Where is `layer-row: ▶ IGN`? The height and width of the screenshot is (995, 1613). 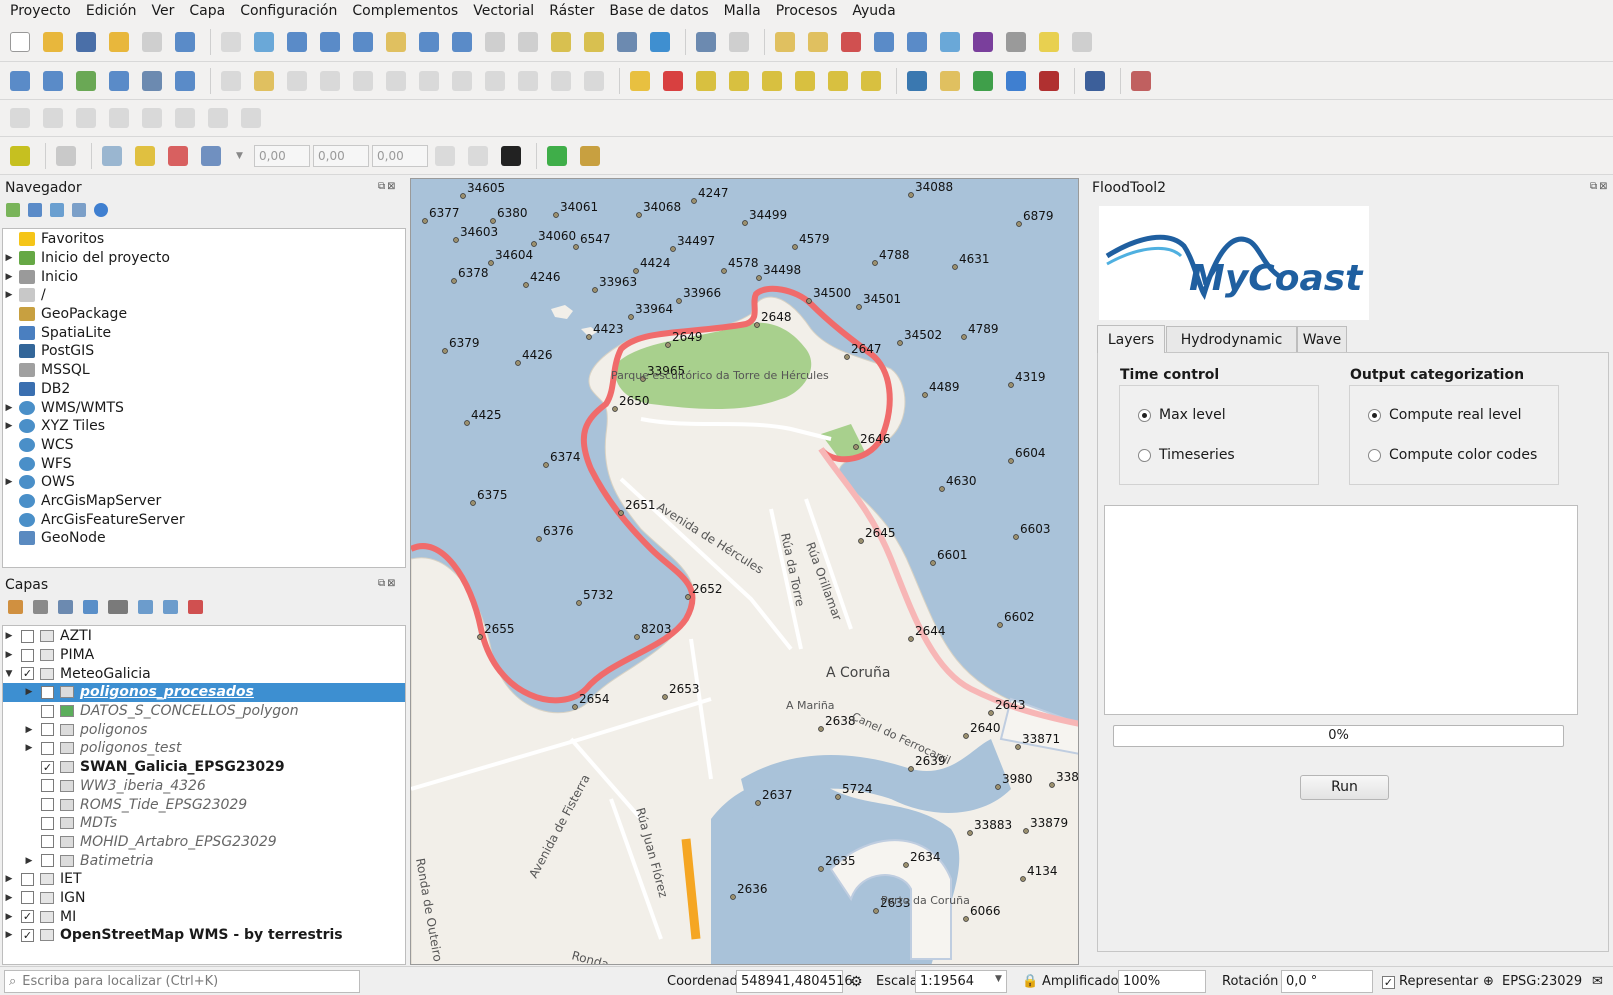
layer-row: ▶ IGN is located at coordinates (204, 898).